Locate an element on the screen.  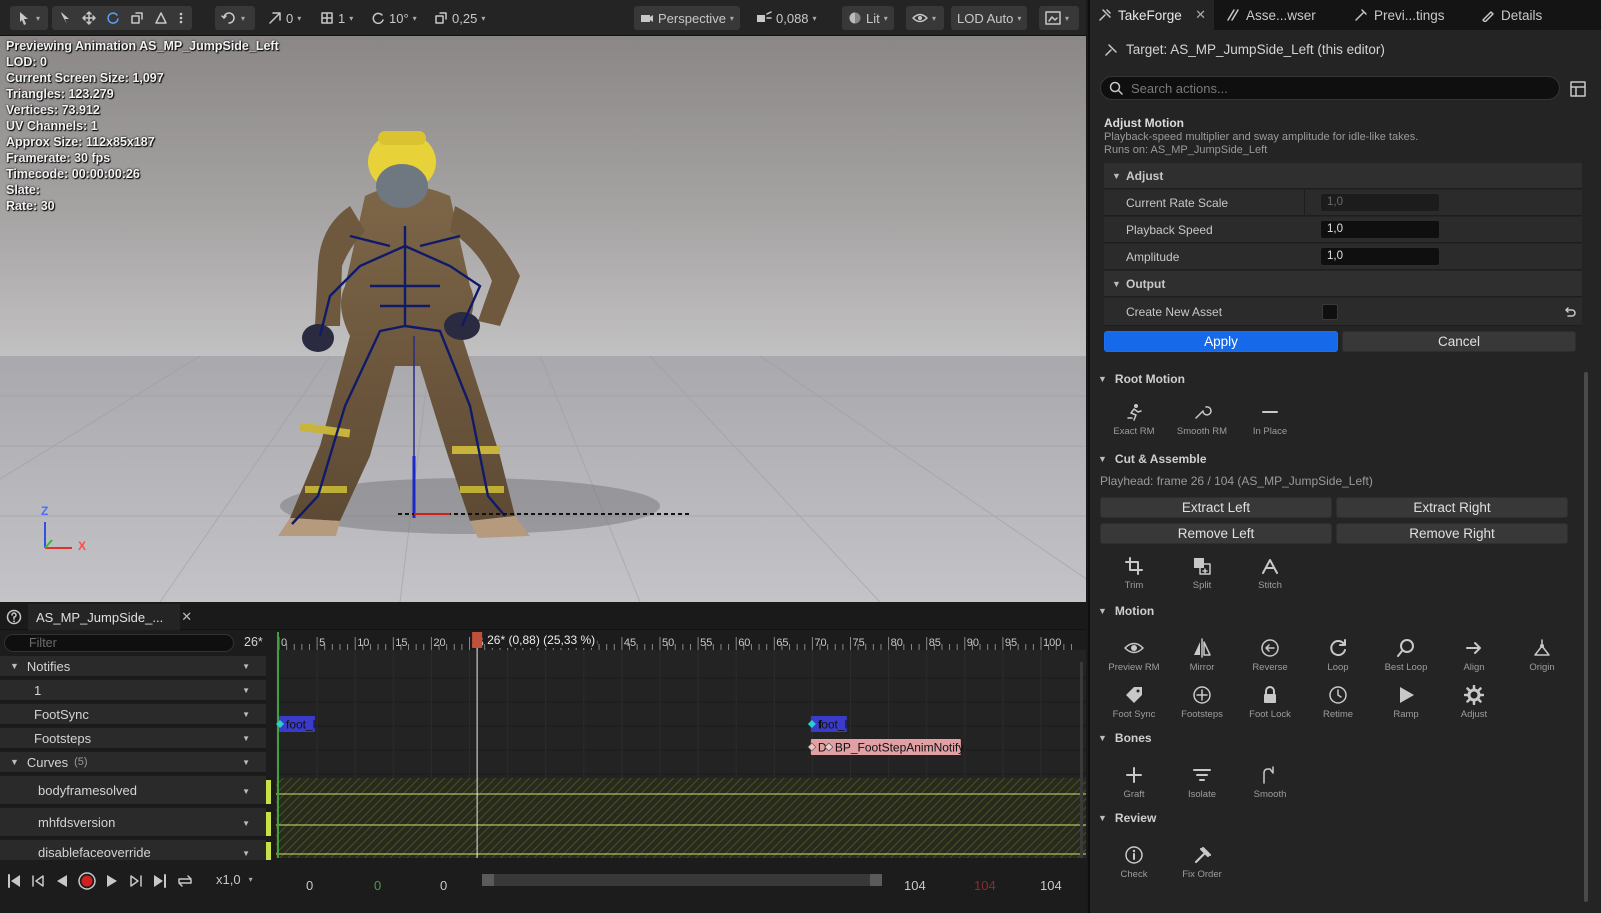
cut-assemble-header: ▼ Cut & Assemble is located at coordinates (1152, 459).